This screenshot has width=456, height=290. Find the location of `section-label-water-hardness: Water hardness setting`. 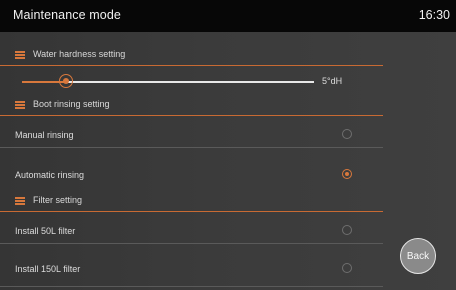

section-label-water-hardness: Water hardness setting is located at coordinates (79, 54).